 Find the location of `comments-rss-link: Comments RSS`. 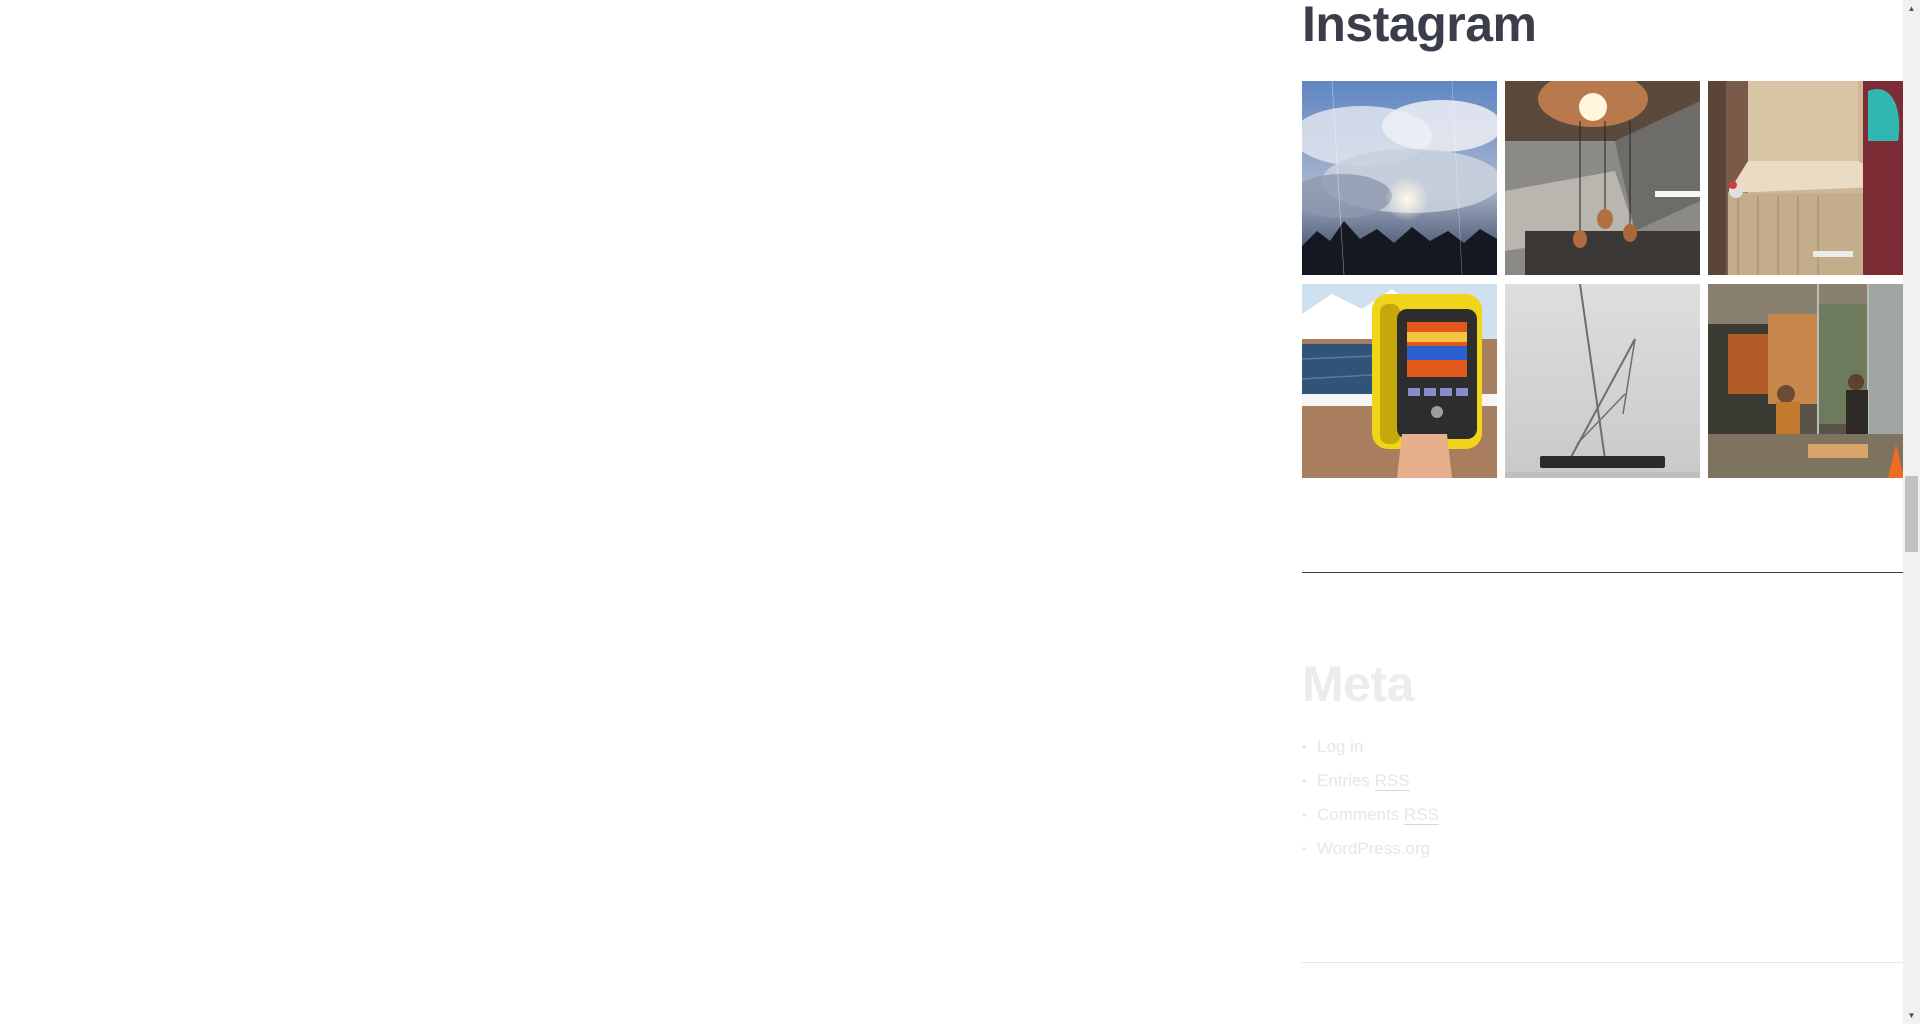

comments-rss-link: Comments RSS is located at coordinates (1378, 815).